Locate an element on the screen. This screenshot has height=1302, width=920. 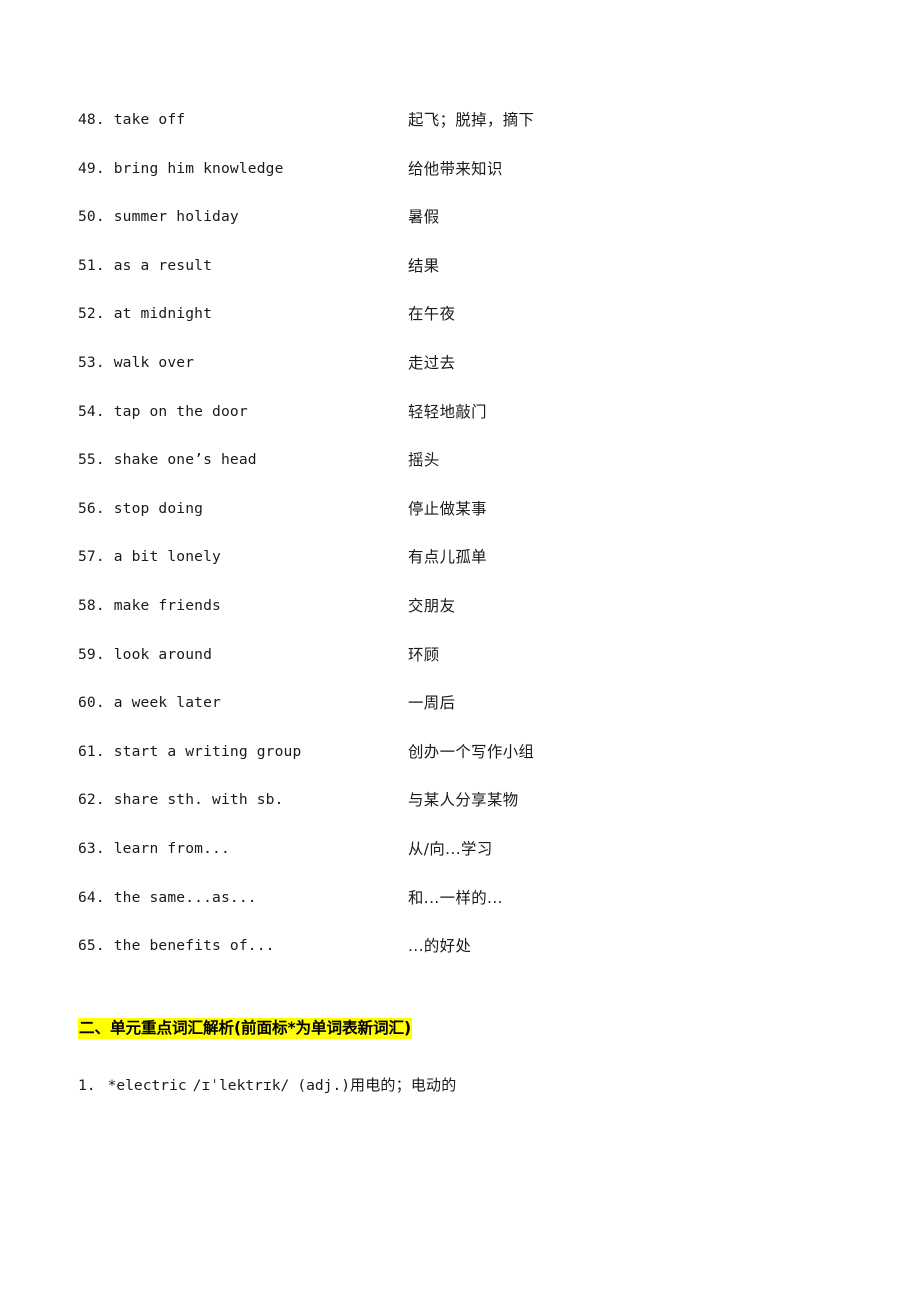
phrase-row: 48. take off 起飞；脱掉，摘下 is located at coordinates (460, 120).